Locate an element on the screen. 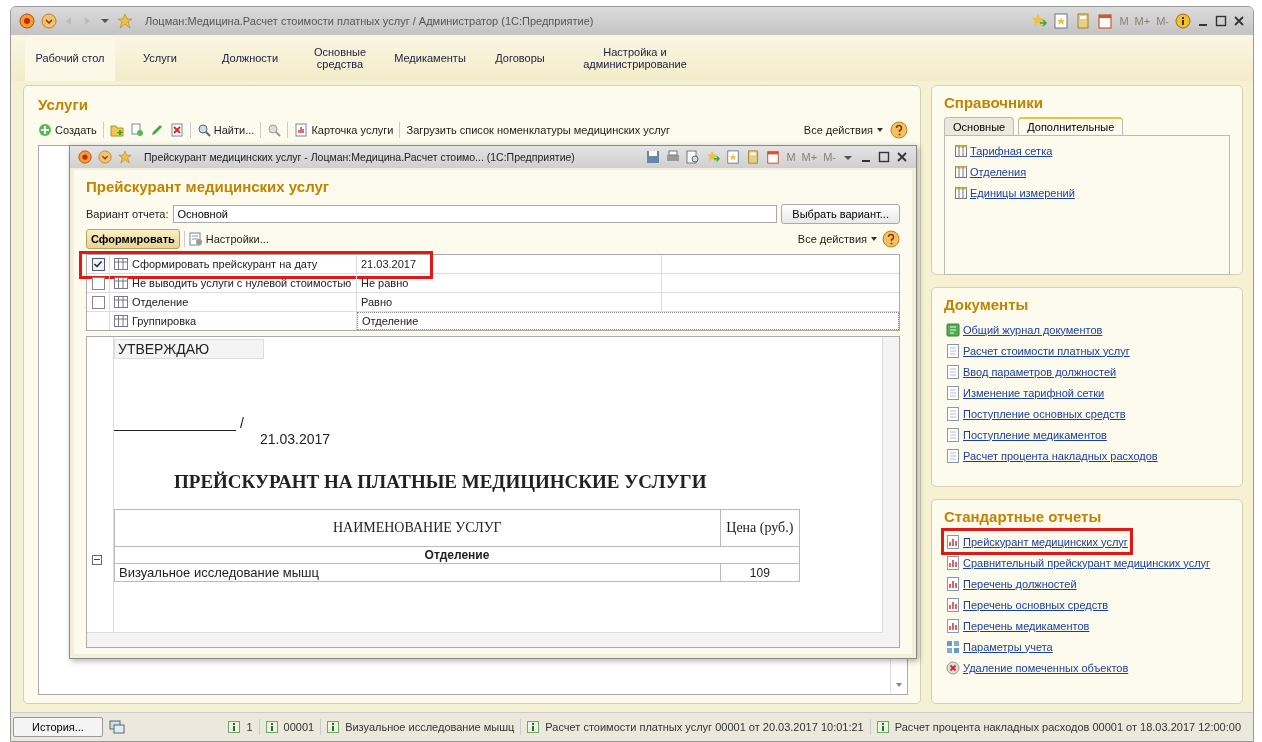  section-tab: Должности is located at coordinates (250, 58).